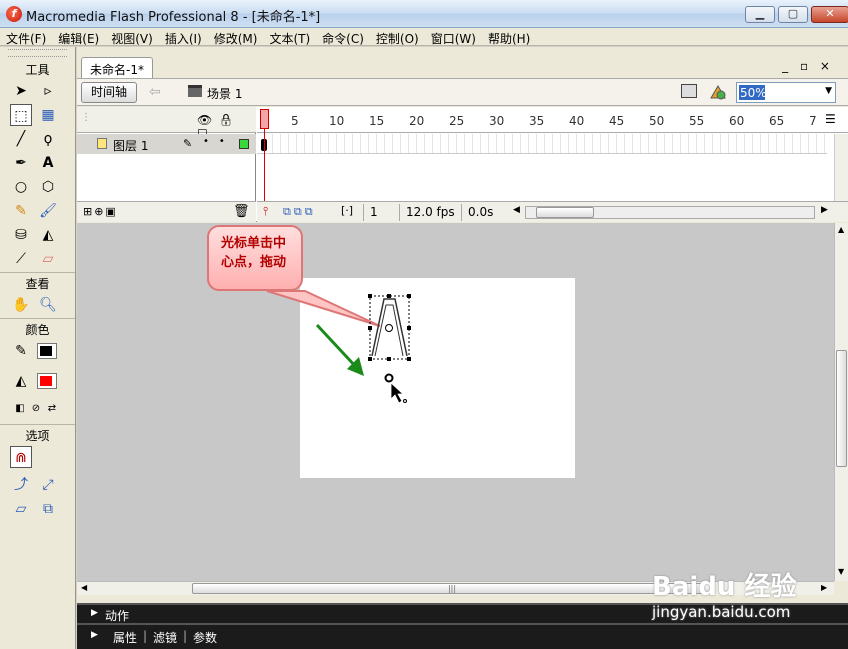  Describe the element at coordinates (205, 637) in the screenshot. I see `parameters-tab: 参数` at that location.